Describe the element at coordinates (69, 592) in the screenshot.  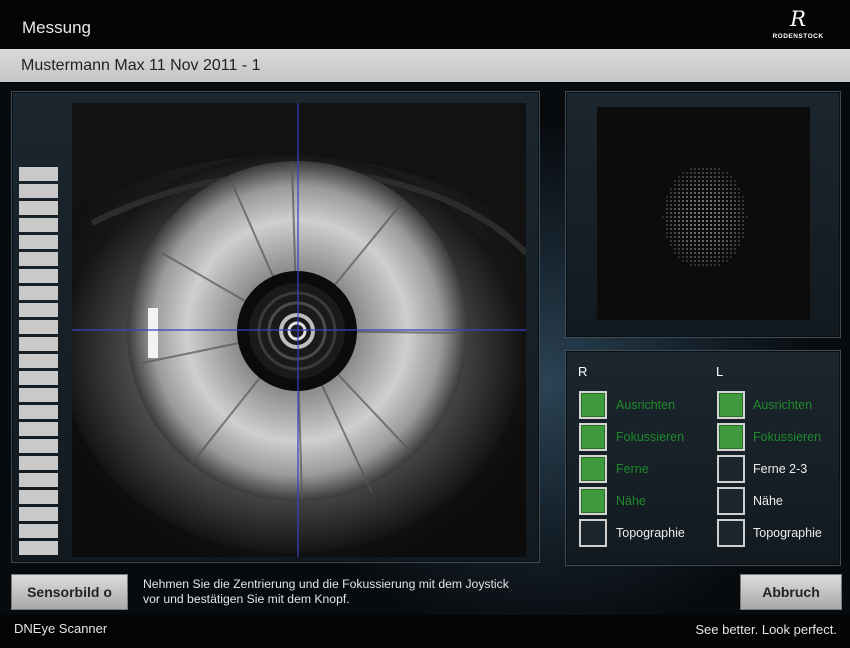
I see `sensor-image-button: Sensorbild o` at that location.